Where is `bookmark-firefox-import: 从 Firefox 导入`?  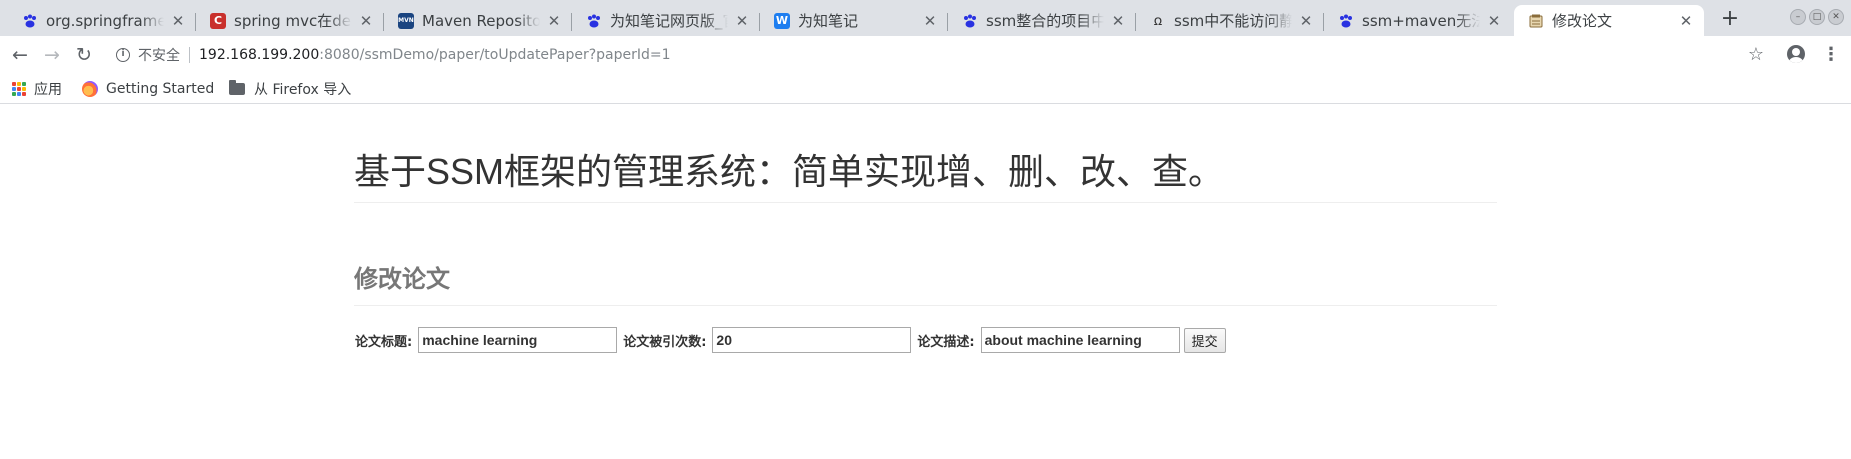 bookmark-firefox-import: 从 Firefox 导入 is located at coordinates (290, 89).